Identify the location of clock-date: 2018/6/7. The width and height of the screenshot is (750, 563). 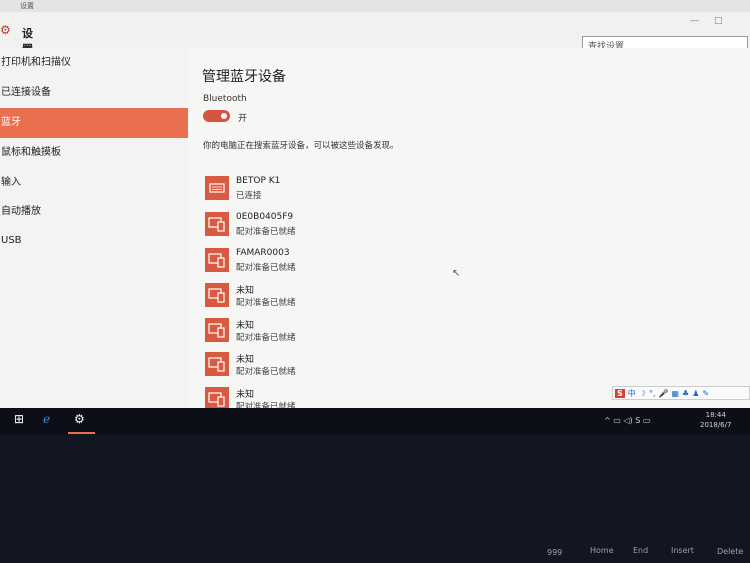
(716, 425).